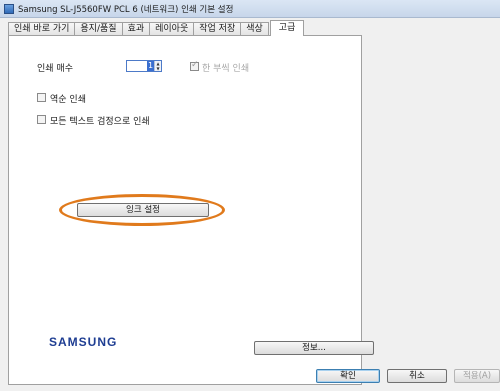  I want to click on ok-button: 확인, so click(348, 376).